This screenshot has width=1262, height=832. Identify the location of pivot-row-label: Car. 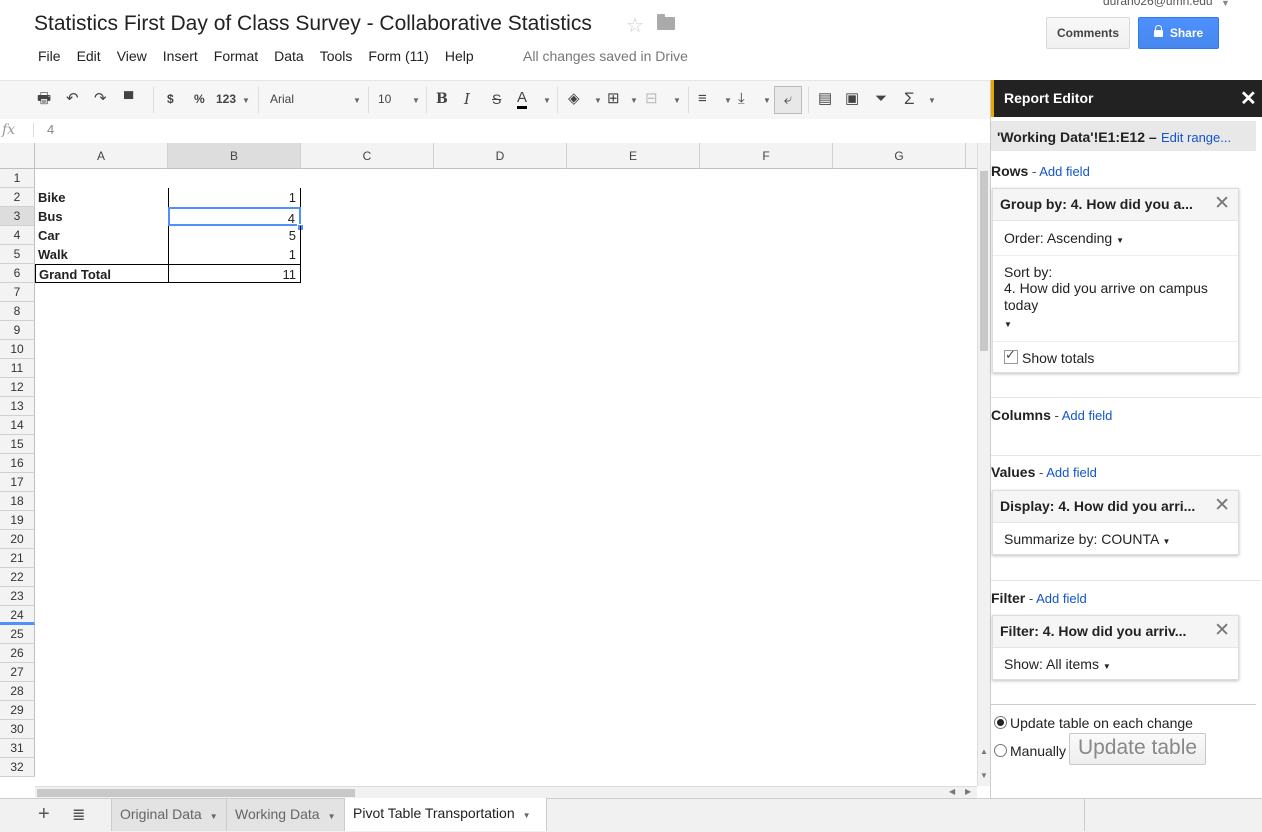
(101, 235).